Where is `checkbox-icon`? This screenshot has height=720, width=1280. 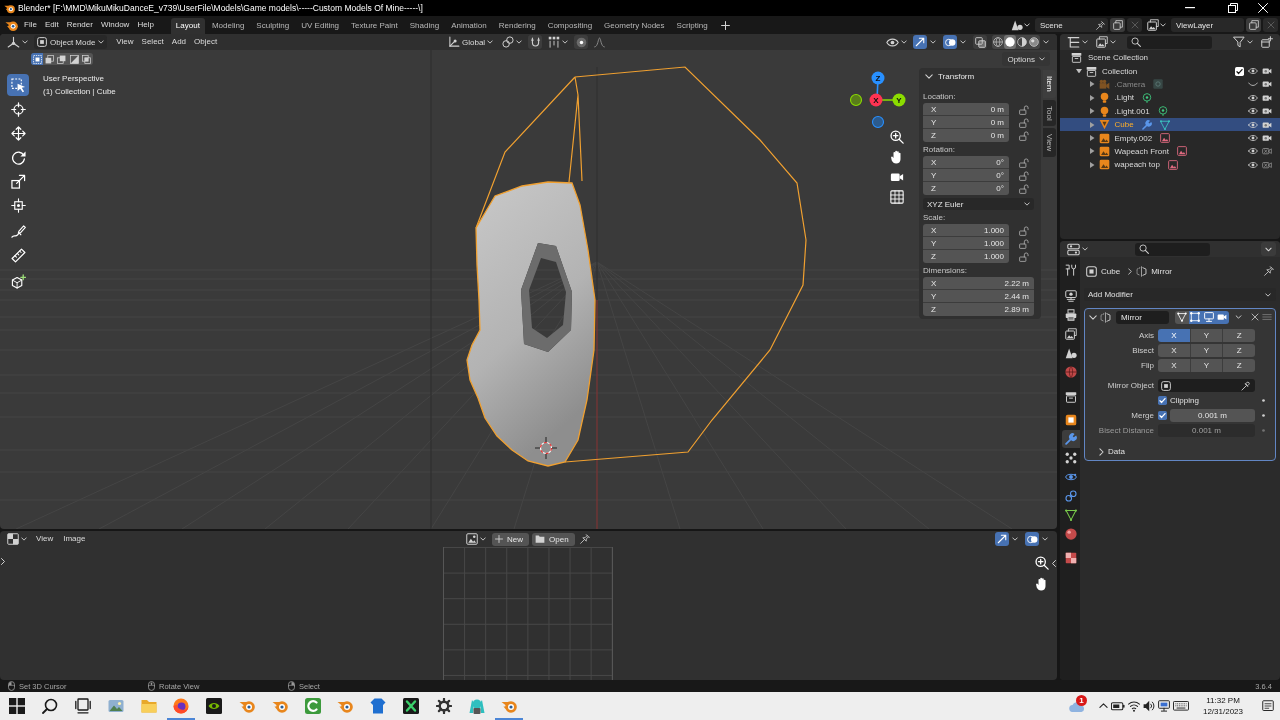
checkbox-icon is located at coordinates (1162, 415).